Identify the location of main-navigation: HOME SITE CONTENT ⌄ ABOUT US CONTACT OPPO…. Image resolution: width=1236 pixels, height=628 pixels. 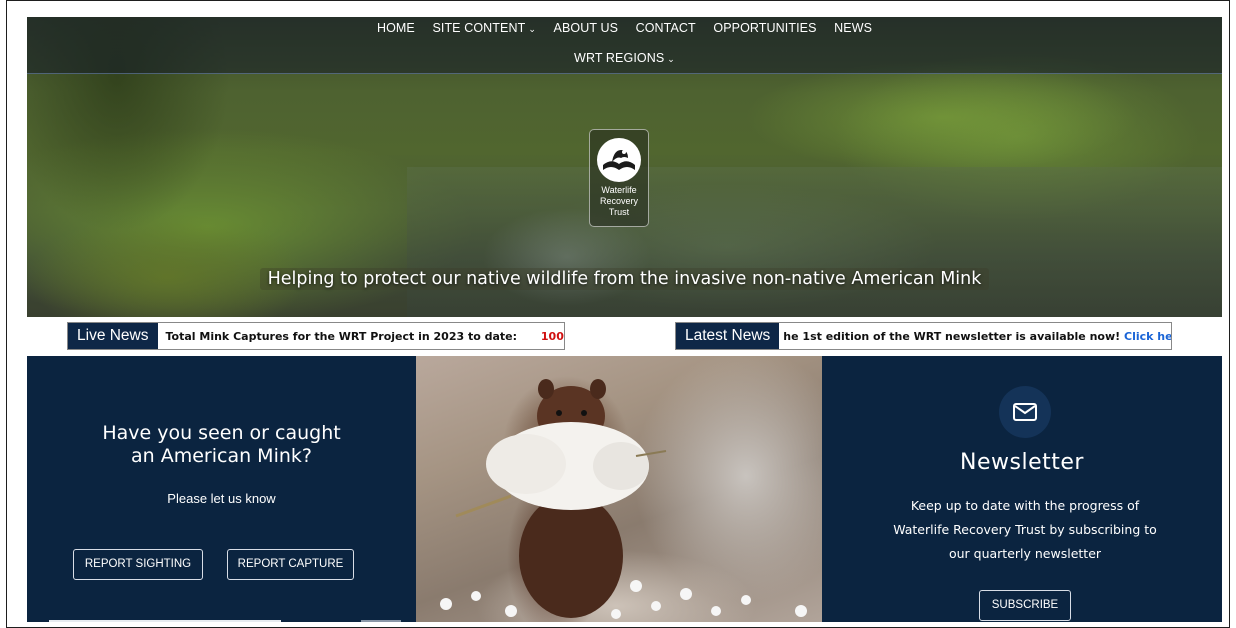
(624, 45).